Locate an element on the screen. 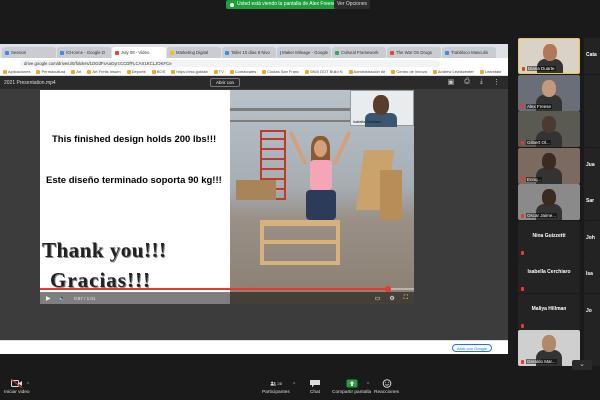  participant-name-label: Diana Duarte is located at coordinates (541, 68).